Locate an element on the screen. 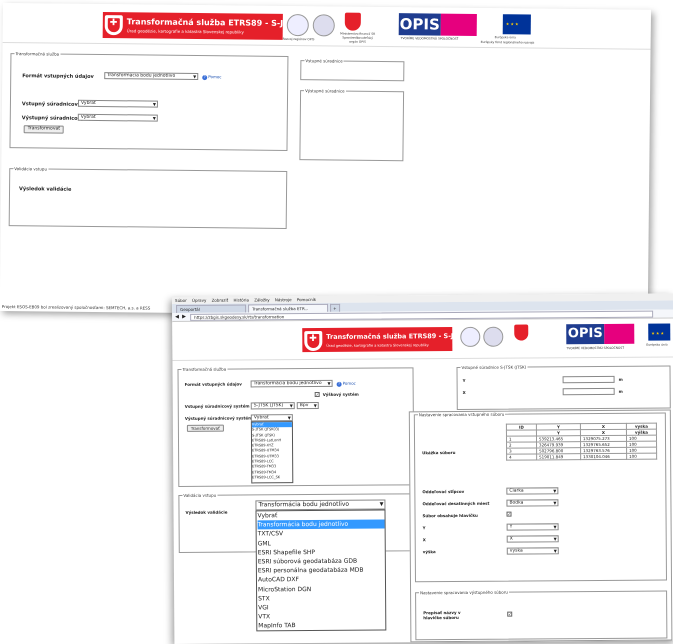  coord-x-label: X is located at coordinates (464, 392).